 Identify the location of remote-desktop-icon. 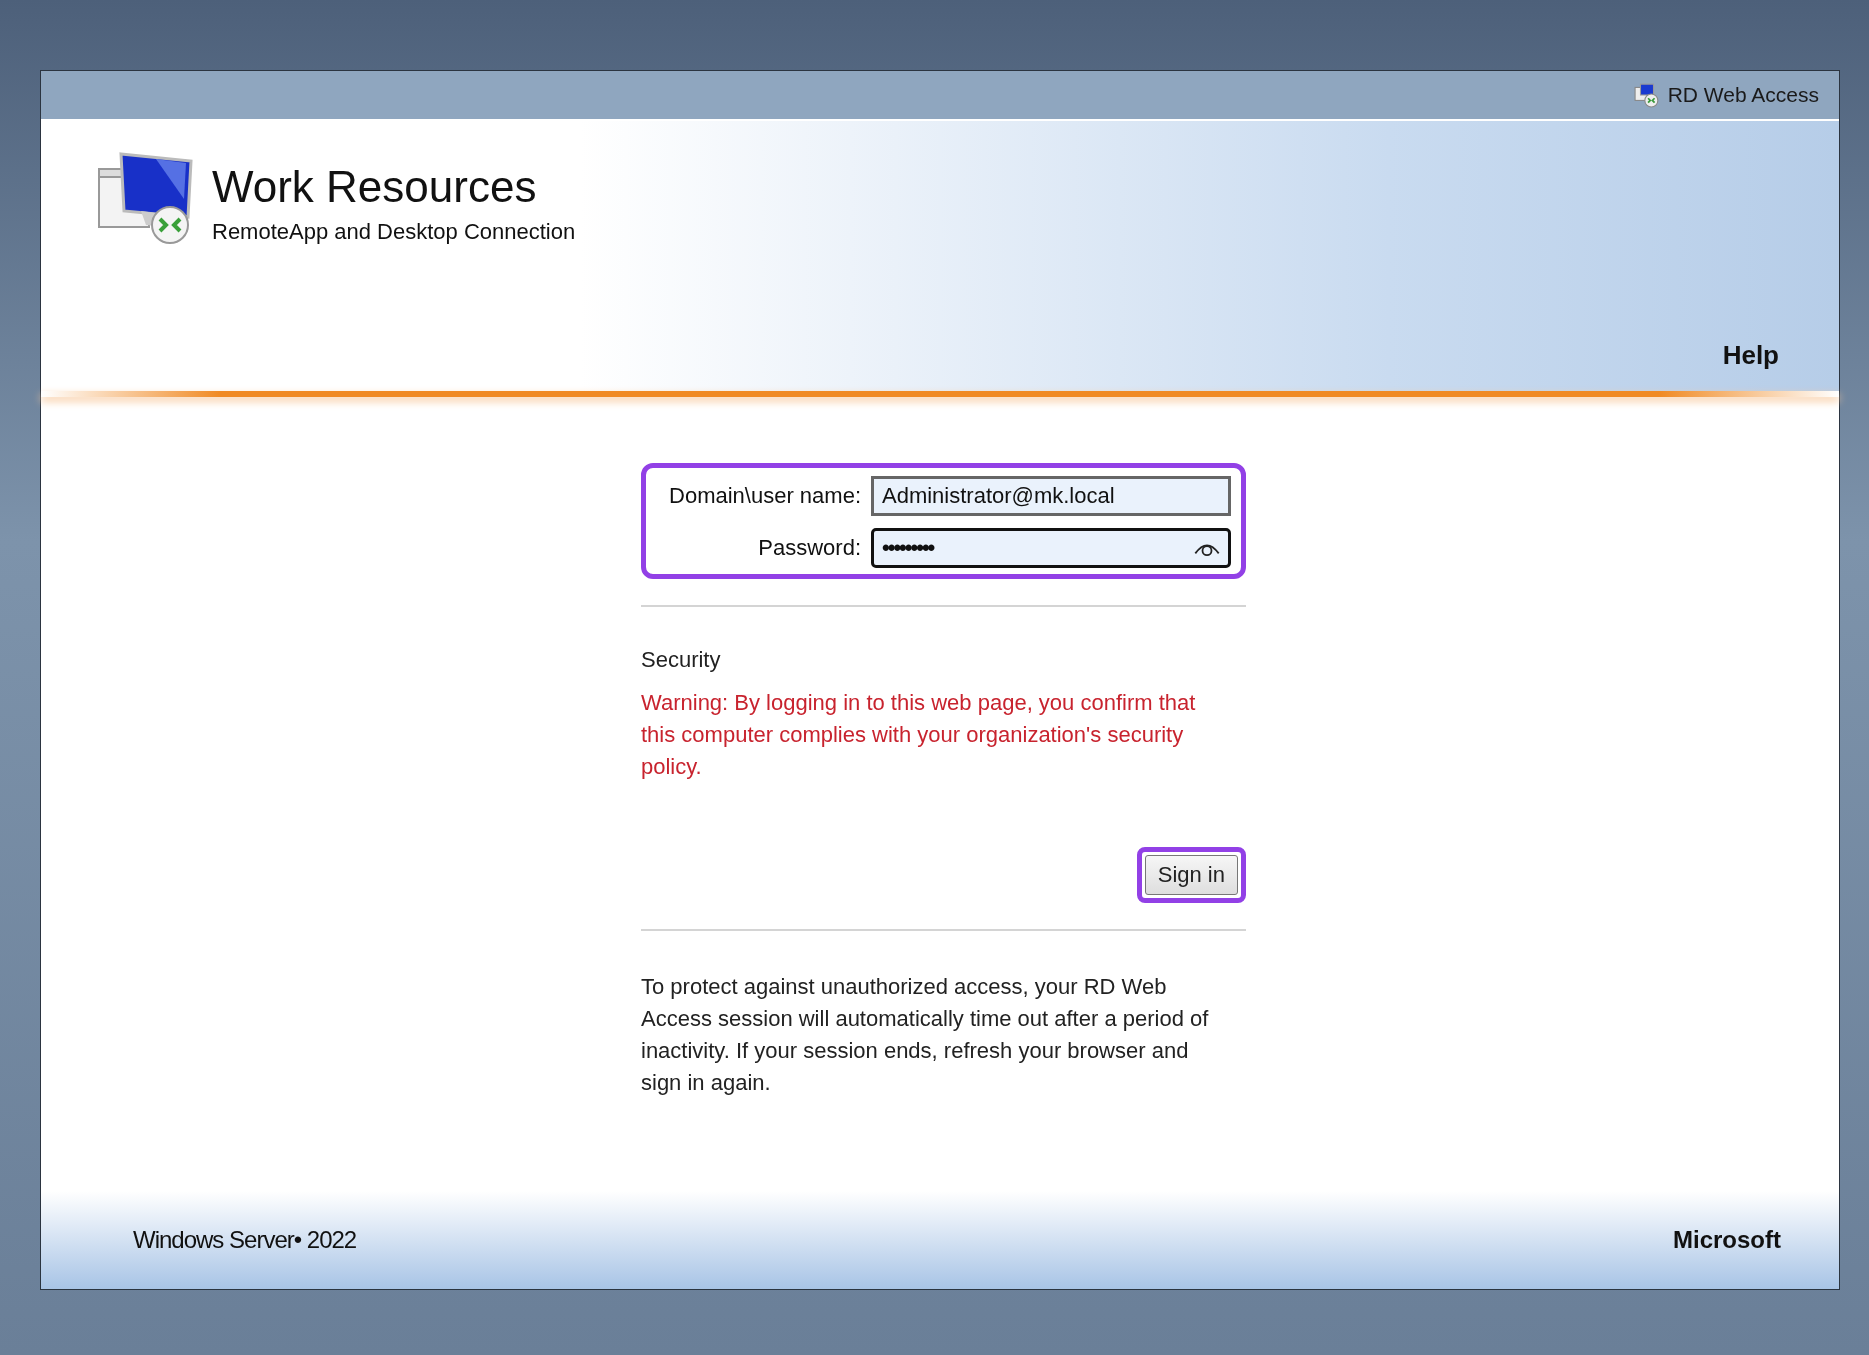
(1646, 95).